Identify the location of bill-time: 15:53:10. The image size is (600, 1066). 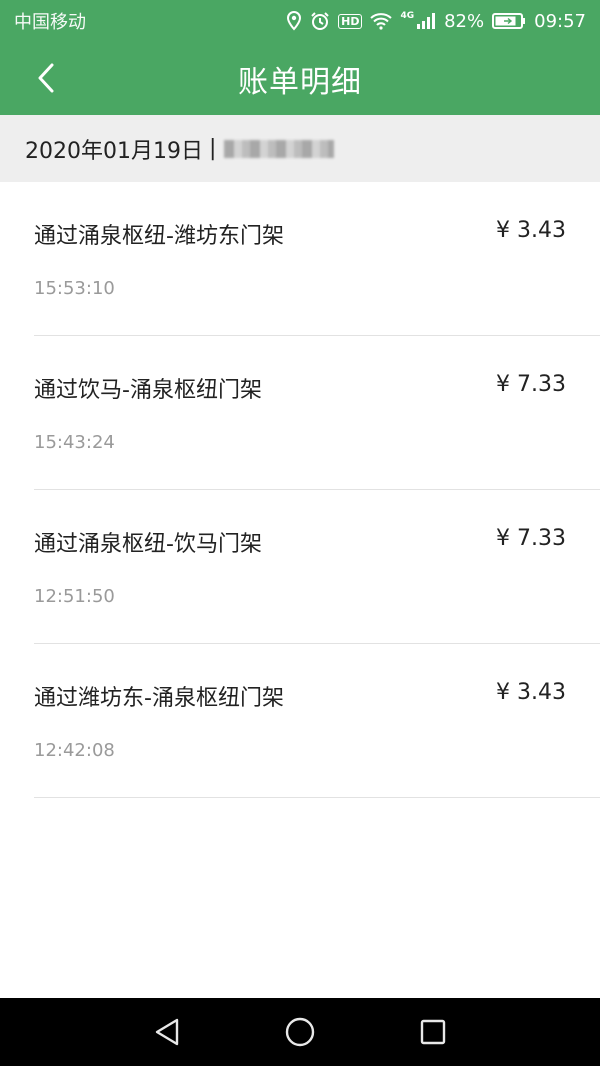
(74, 288).